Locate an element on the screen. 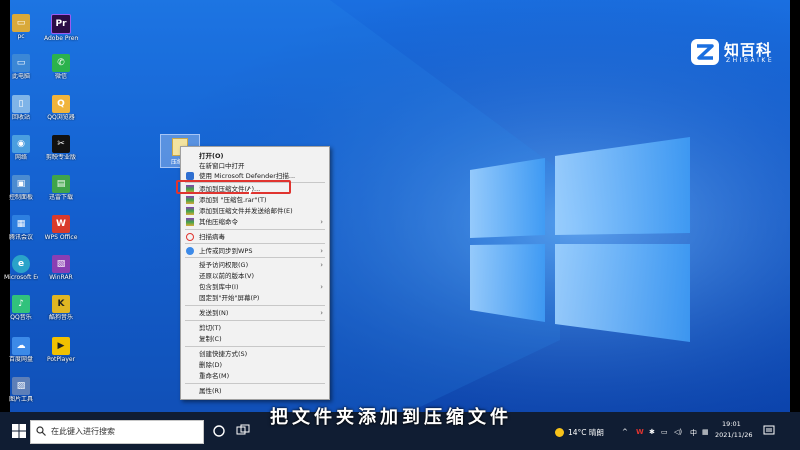 Image resolution: width=800 pixels, height=450 pixels. computer-icon: ▭ is located at coordinates (21, 63).